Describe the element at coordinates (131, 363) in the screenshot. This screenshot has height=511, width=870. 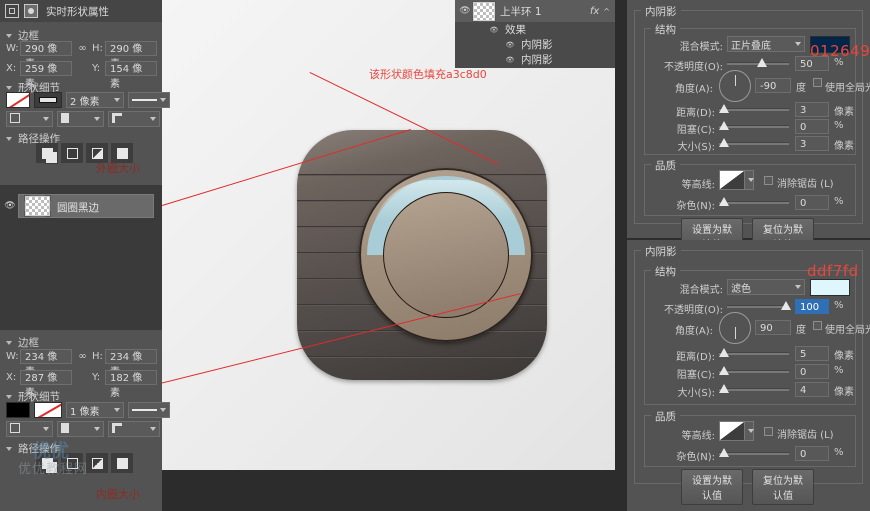
I see `height-input-2: 234 像素` at that location.